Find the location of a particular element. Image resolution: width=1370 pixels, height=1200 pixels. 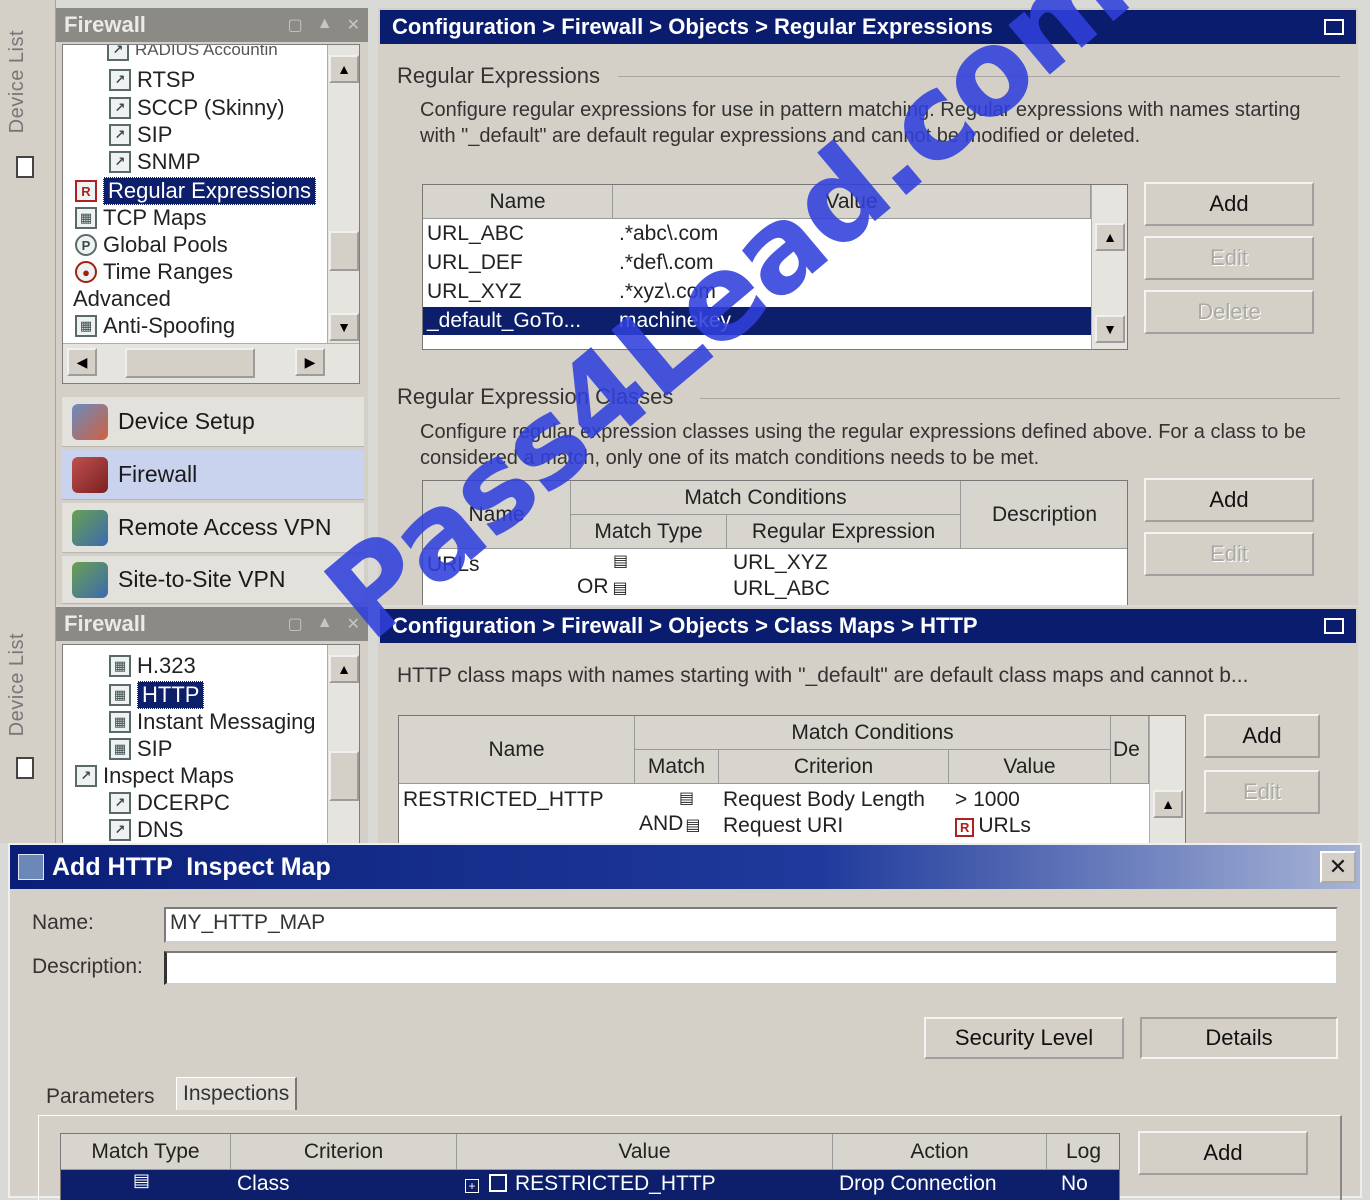

description-field is located at coordinates (751, 968).